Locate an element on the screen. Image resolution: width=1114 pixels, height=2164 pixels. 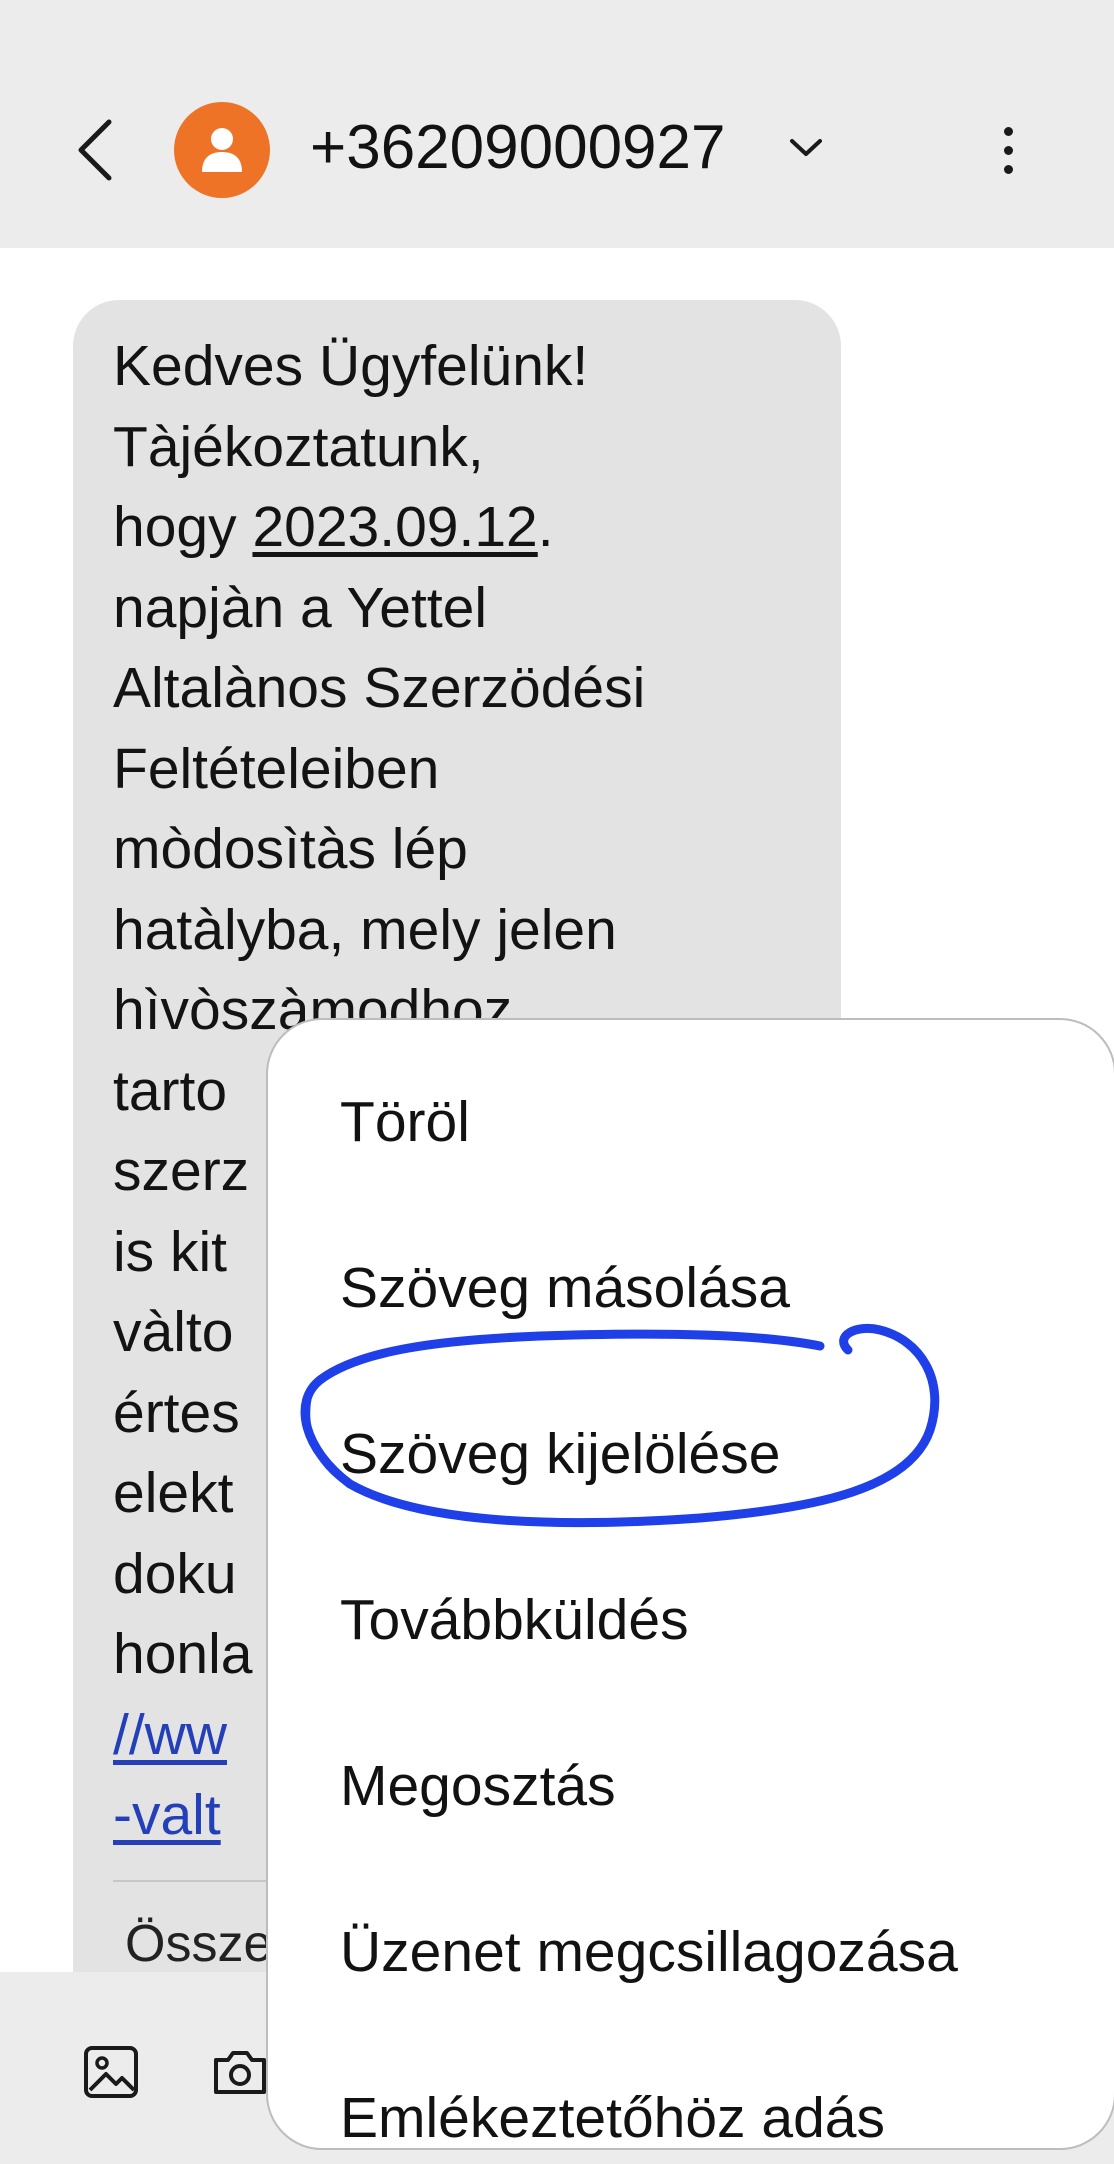
person-icon is located at coordinates (222, 150).